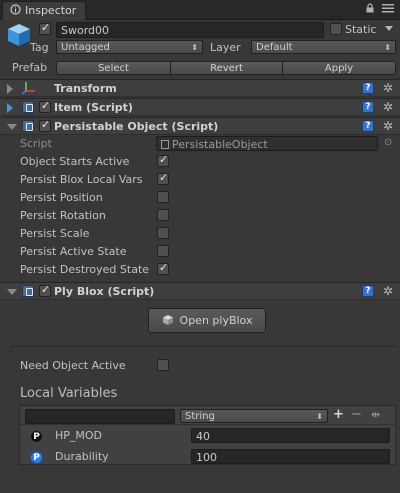 The image size is (400, 493). I want to click on static-checkbox, so click(336, 29).